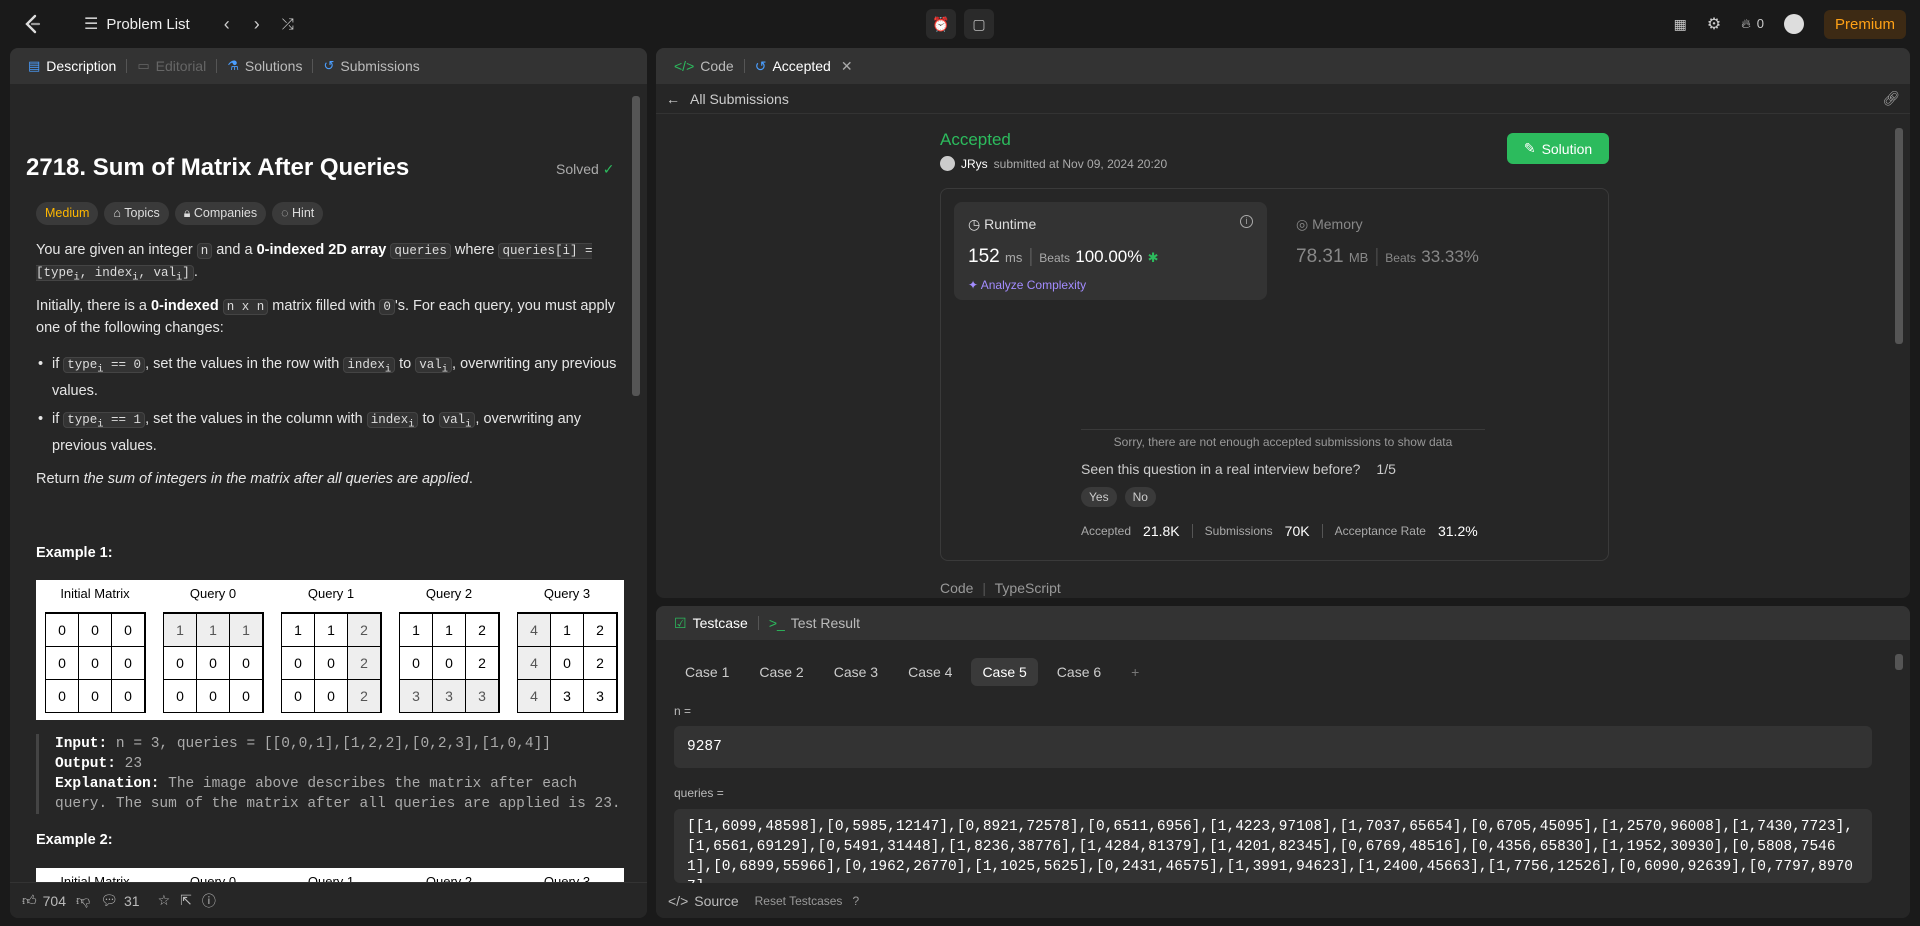 The height and width of the screenshot is (926, 1920). I want to click on memory-beats-value: 33.33%, so click(1450, 256).